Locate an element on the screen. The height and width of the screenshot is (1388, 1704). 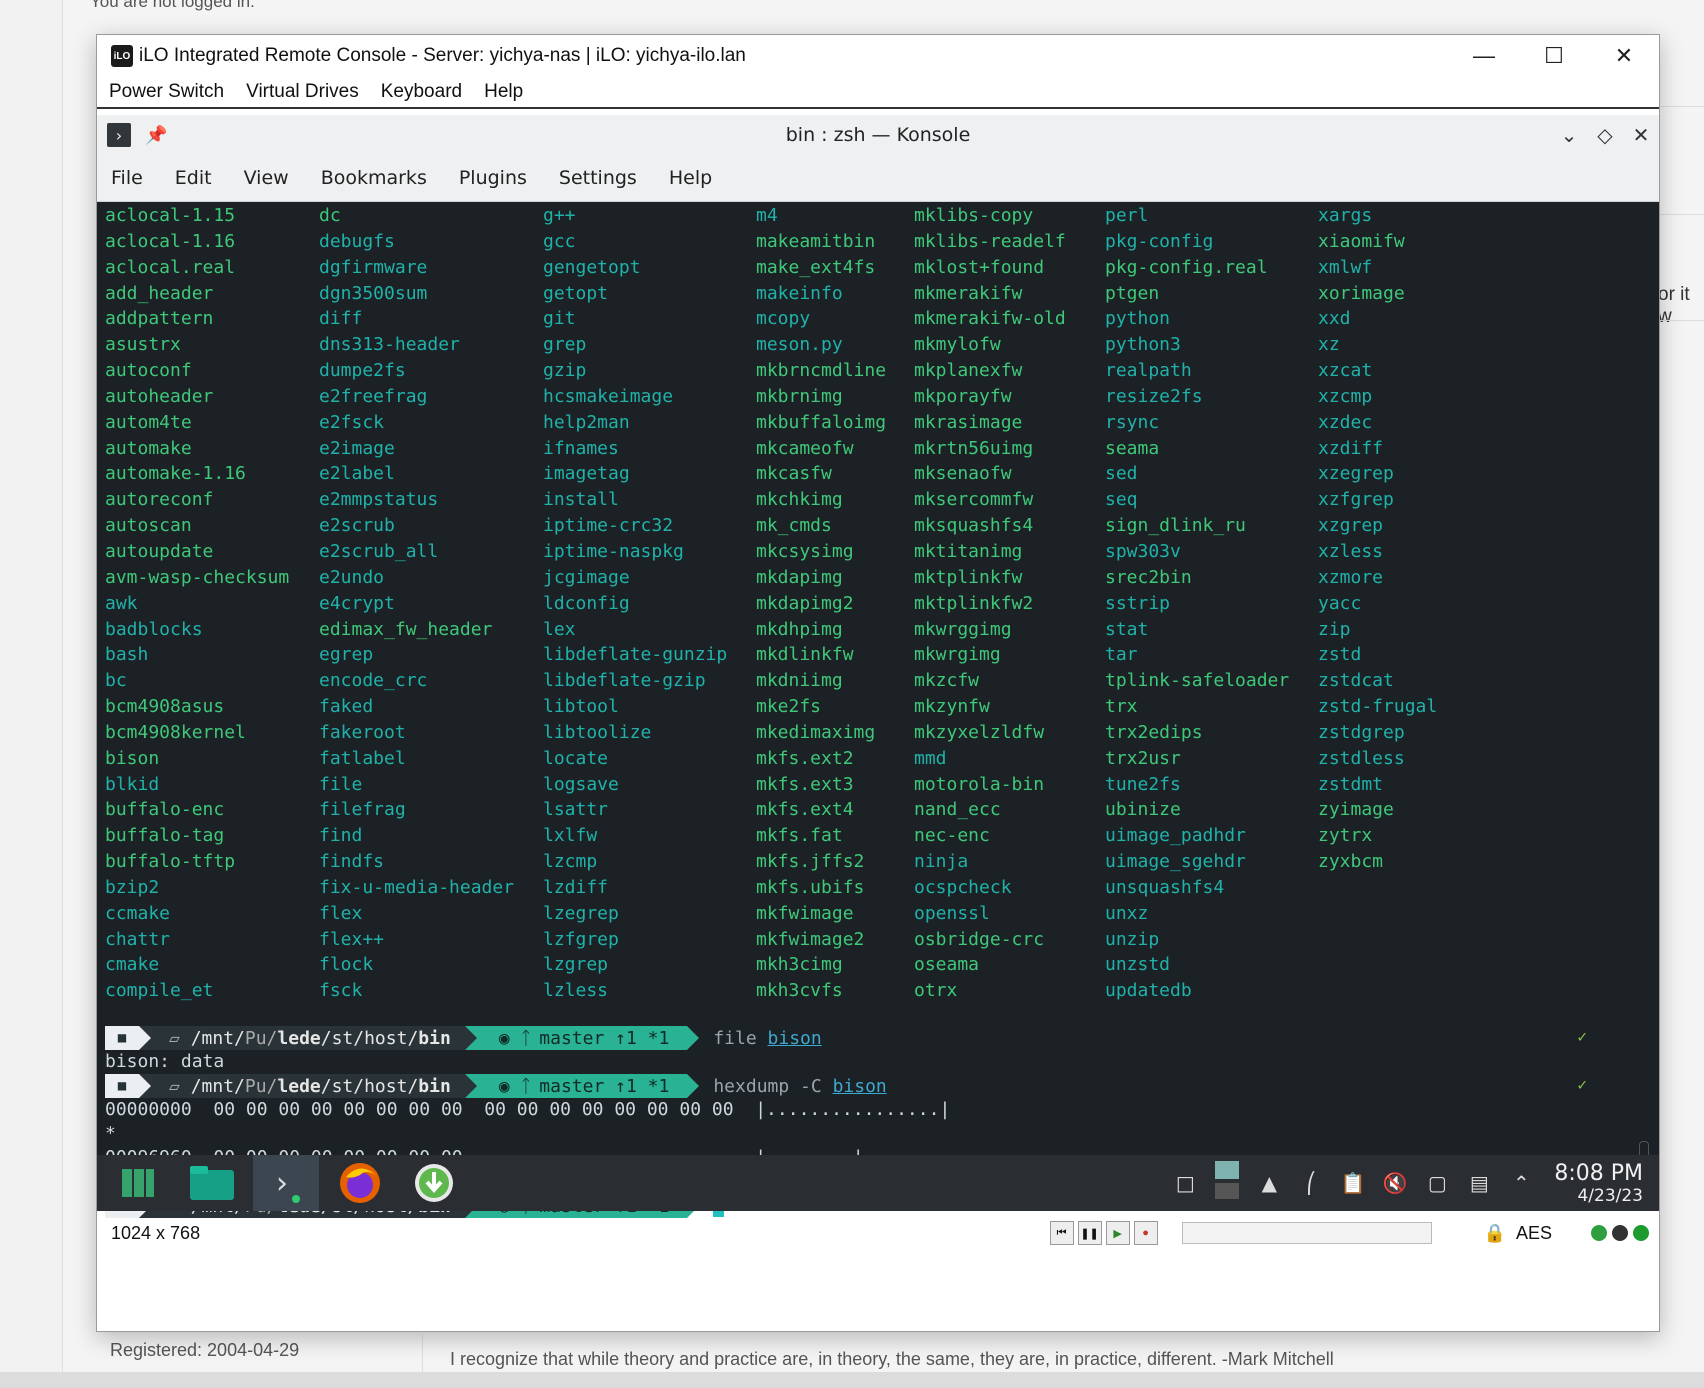
file-entry: xargs is located at coordinates (1345, 215).